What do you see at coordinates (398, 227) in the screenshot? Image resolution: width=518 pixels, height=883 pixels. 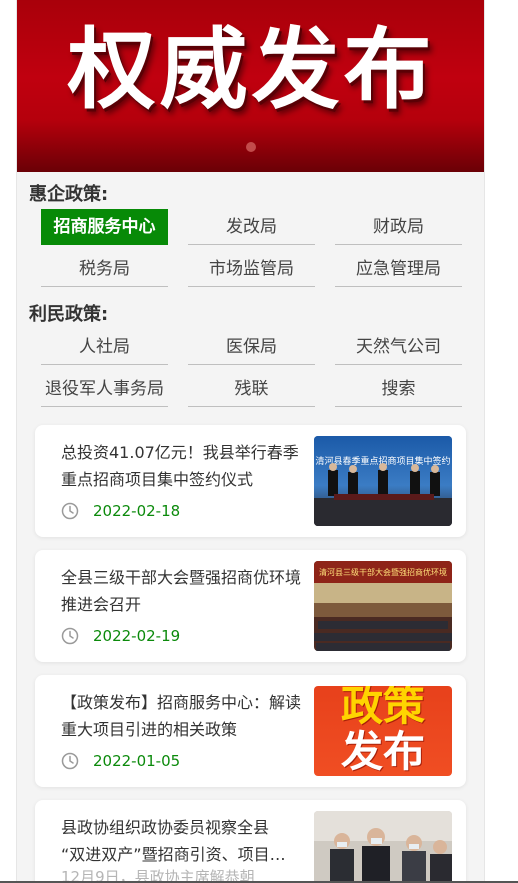 I see `tag-finance-bureau: 财政局` at bounding box center [398, 227].